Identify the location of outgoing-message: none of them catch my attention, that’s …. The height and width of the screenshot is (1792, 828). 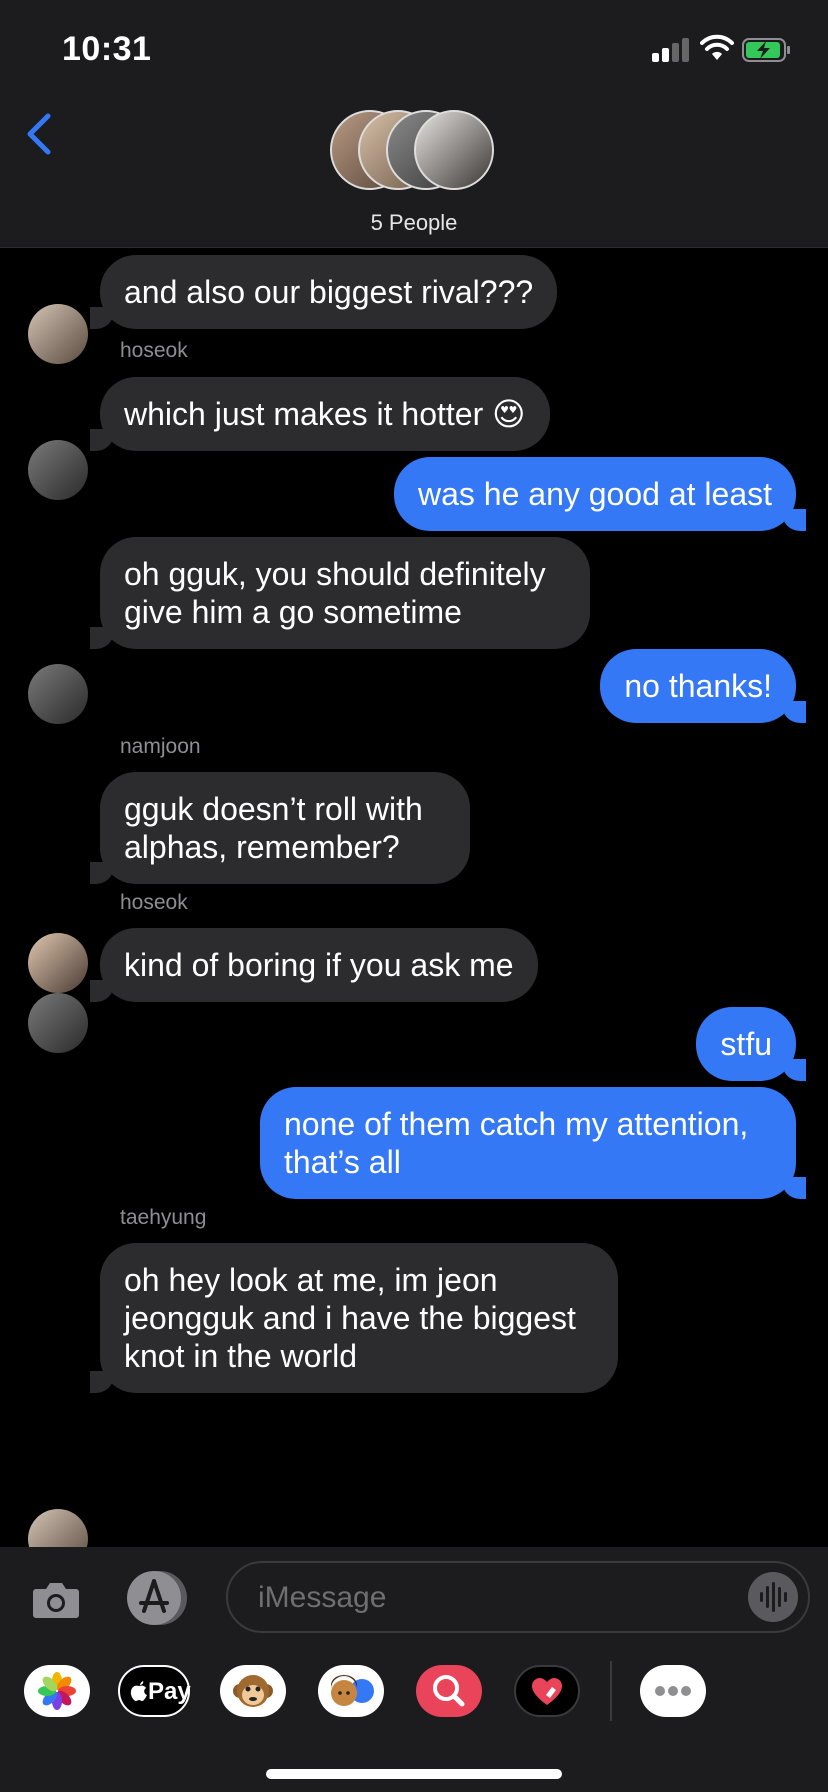
(533, 1143).